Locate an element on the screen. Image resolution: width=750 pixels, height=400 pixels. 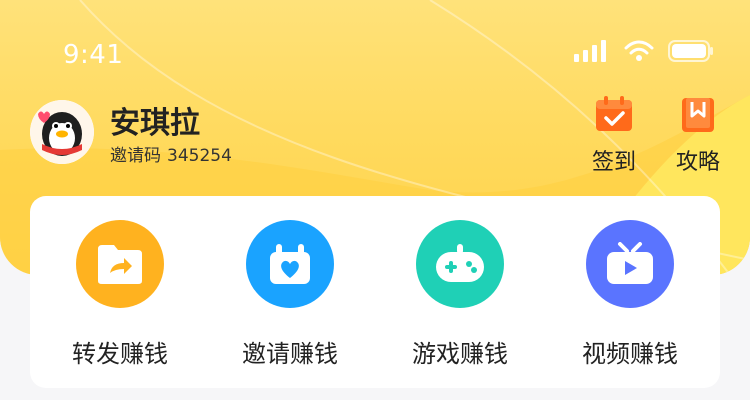
game-earn-circle is located at coordinates (460, 264).